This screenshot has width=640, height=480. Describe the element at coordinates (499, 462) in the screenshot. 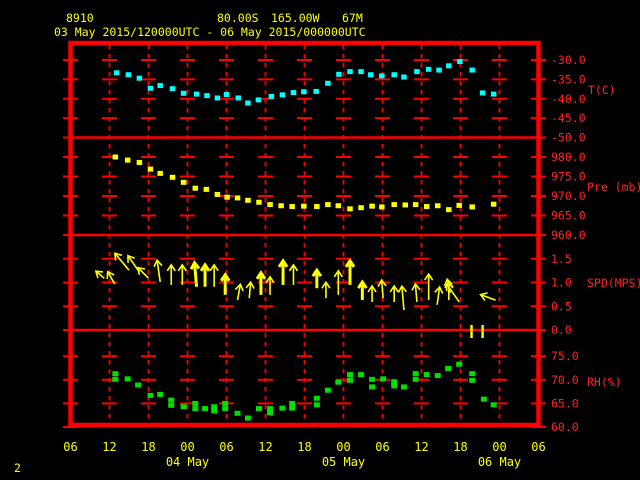

I see `x-date-label: 06 May` at that location.